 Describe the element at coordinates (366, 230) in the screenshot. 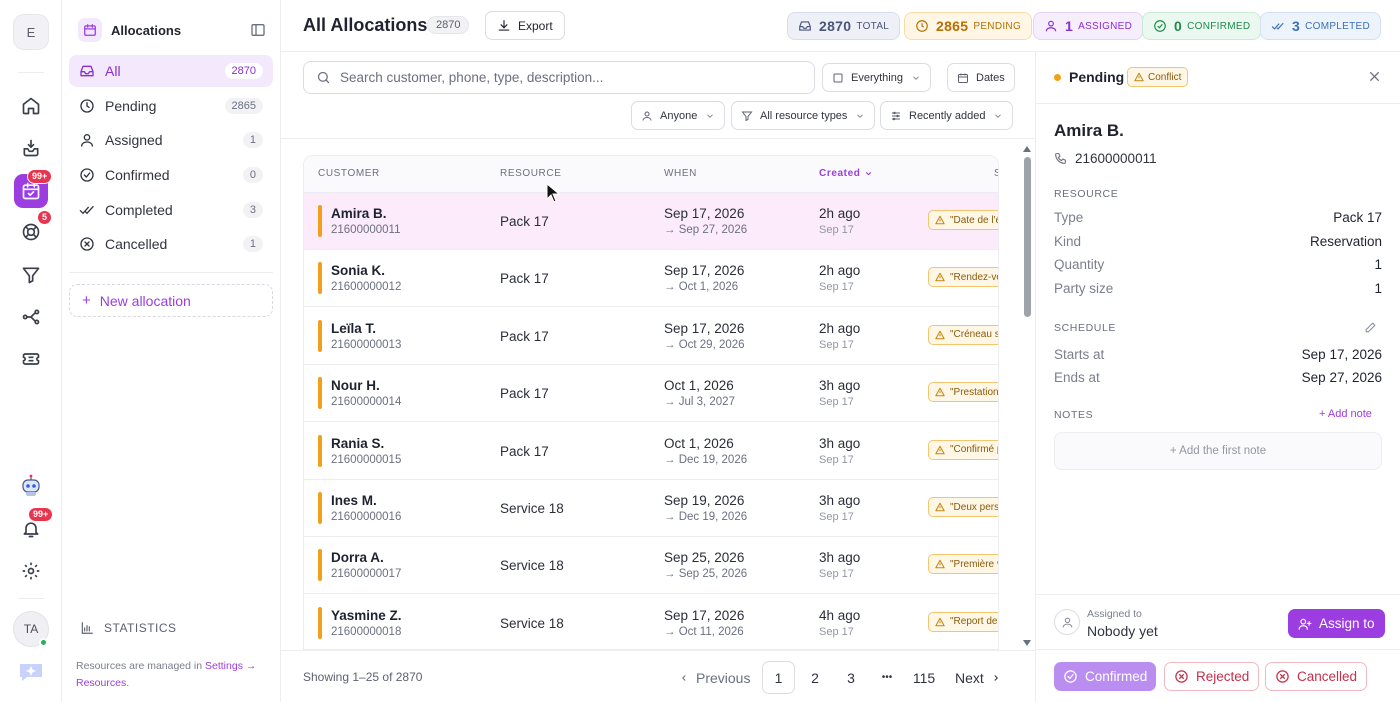

I see `customer-phone: 21600000011` at that location.